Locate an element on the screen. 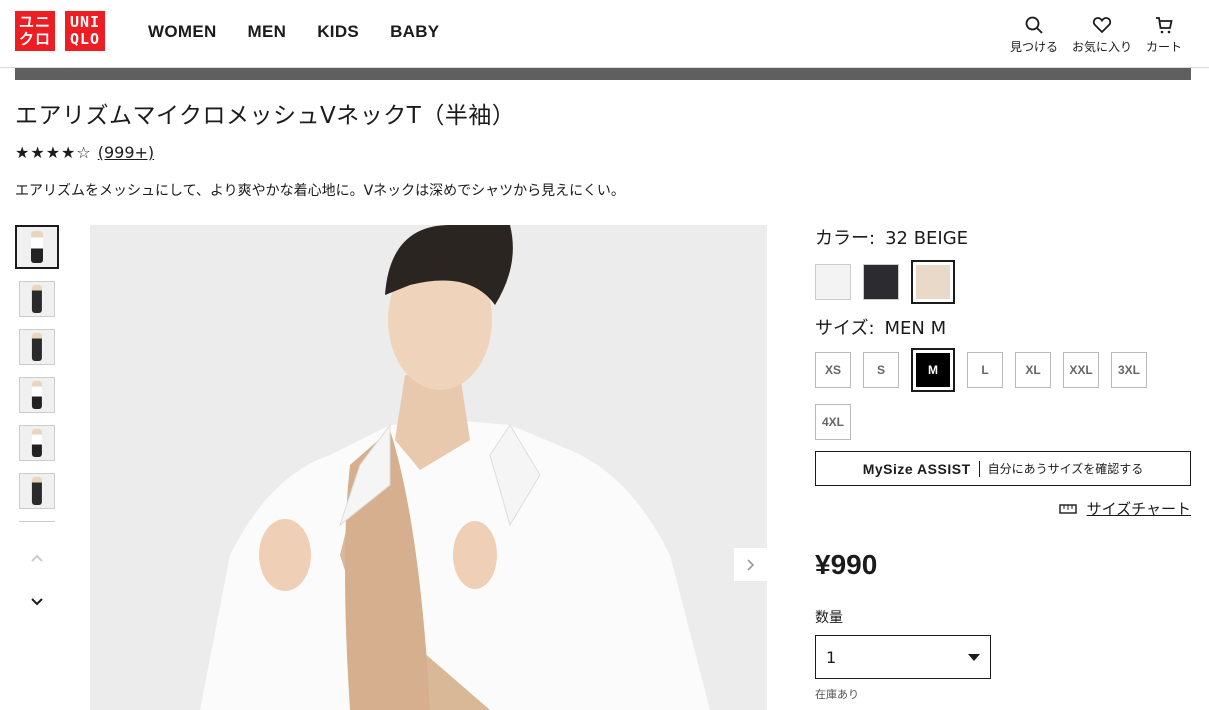 This screenshot has height=710, width=1209. logo-latin: UNI QLO is located at coordinates (85, 31).